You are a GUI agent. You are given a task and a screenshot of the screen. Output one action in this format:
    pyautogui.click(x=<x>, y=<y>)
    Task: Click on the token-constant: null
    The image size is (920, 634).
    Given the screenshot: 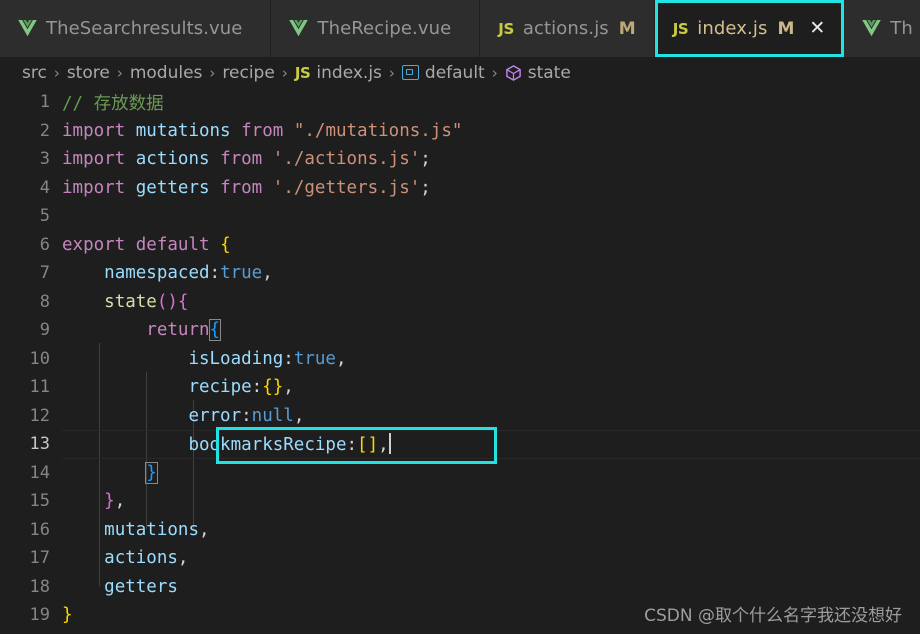 What is the action you would take?
    pyautogui.click(x=272, y=415)
    